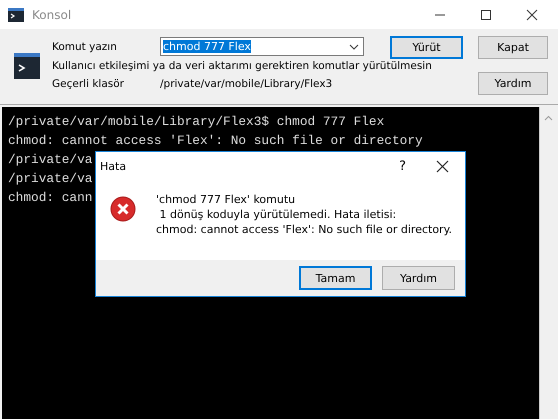 The image size is (558, 419). I want to click on window-title: Konsol, so click(52, 15).